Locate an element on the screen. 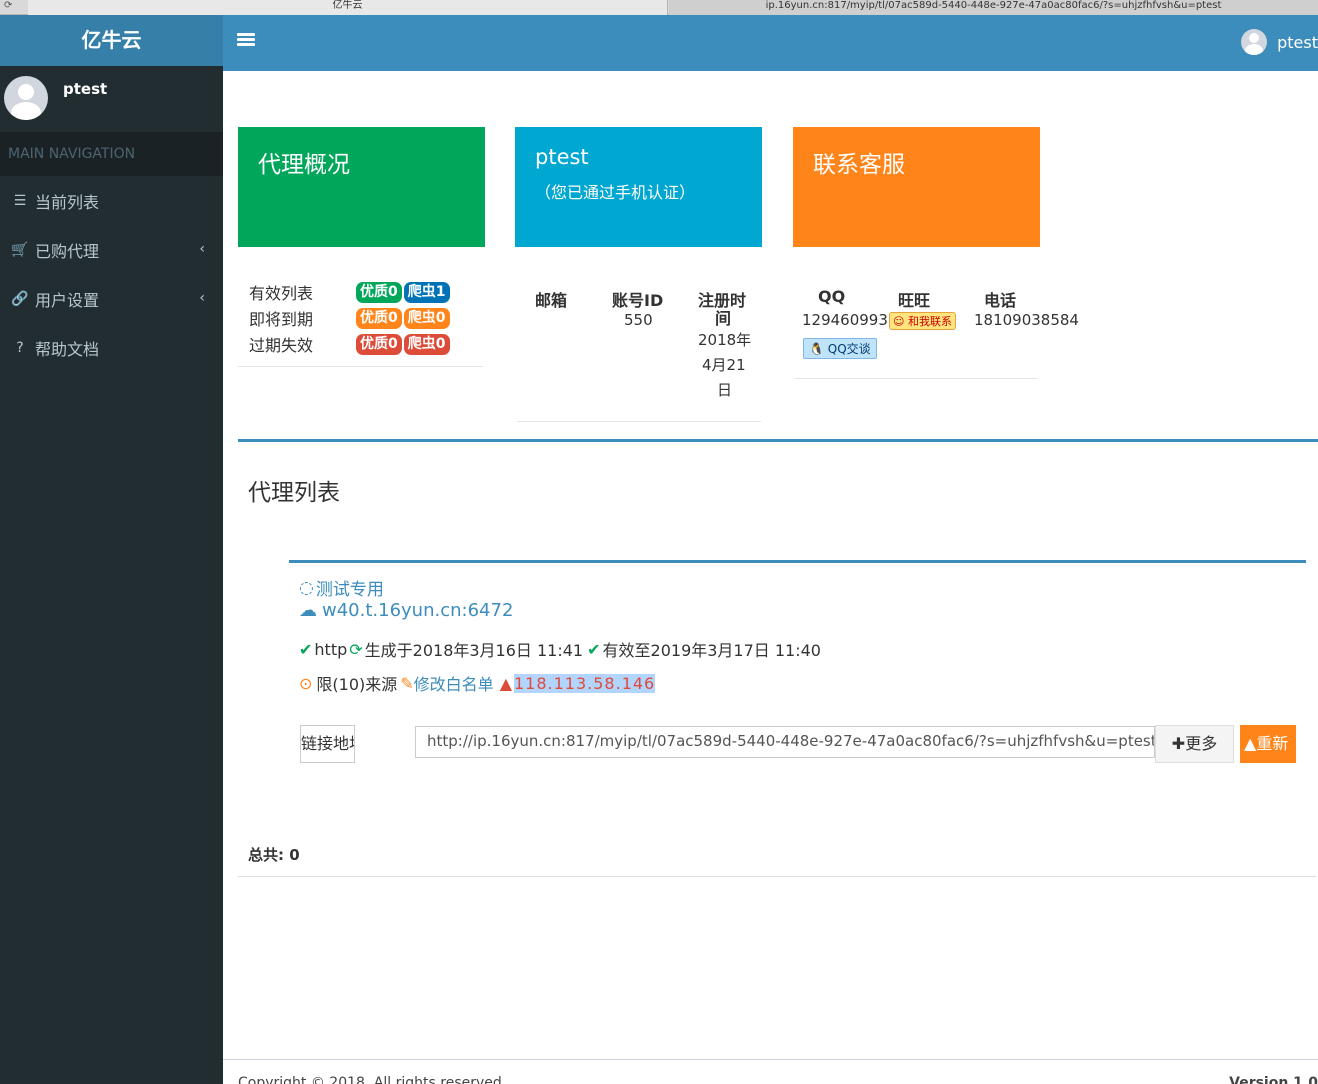 Image resolution: width=1318 pixels, height=1084 pixels. copyright: Copyright © 2018. All rights reserved. is located at coordinates (372, 1079).